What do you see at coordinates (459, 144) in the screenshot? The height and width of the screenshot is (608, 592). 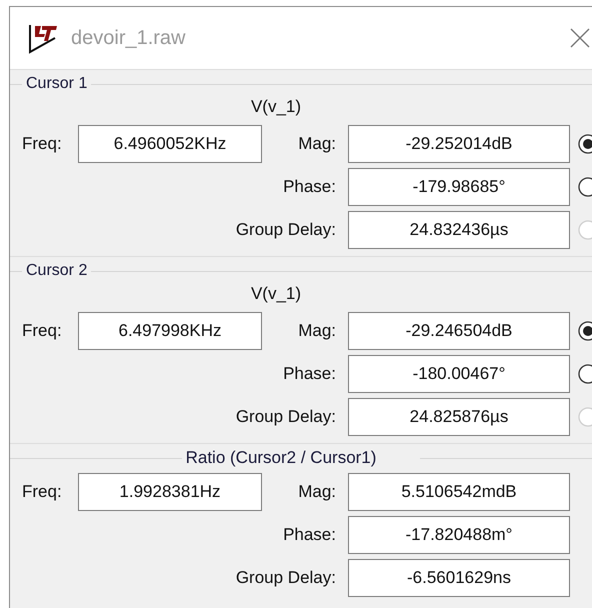 I see `value-field: -29.252014dB` at bounding box center [459, 144].